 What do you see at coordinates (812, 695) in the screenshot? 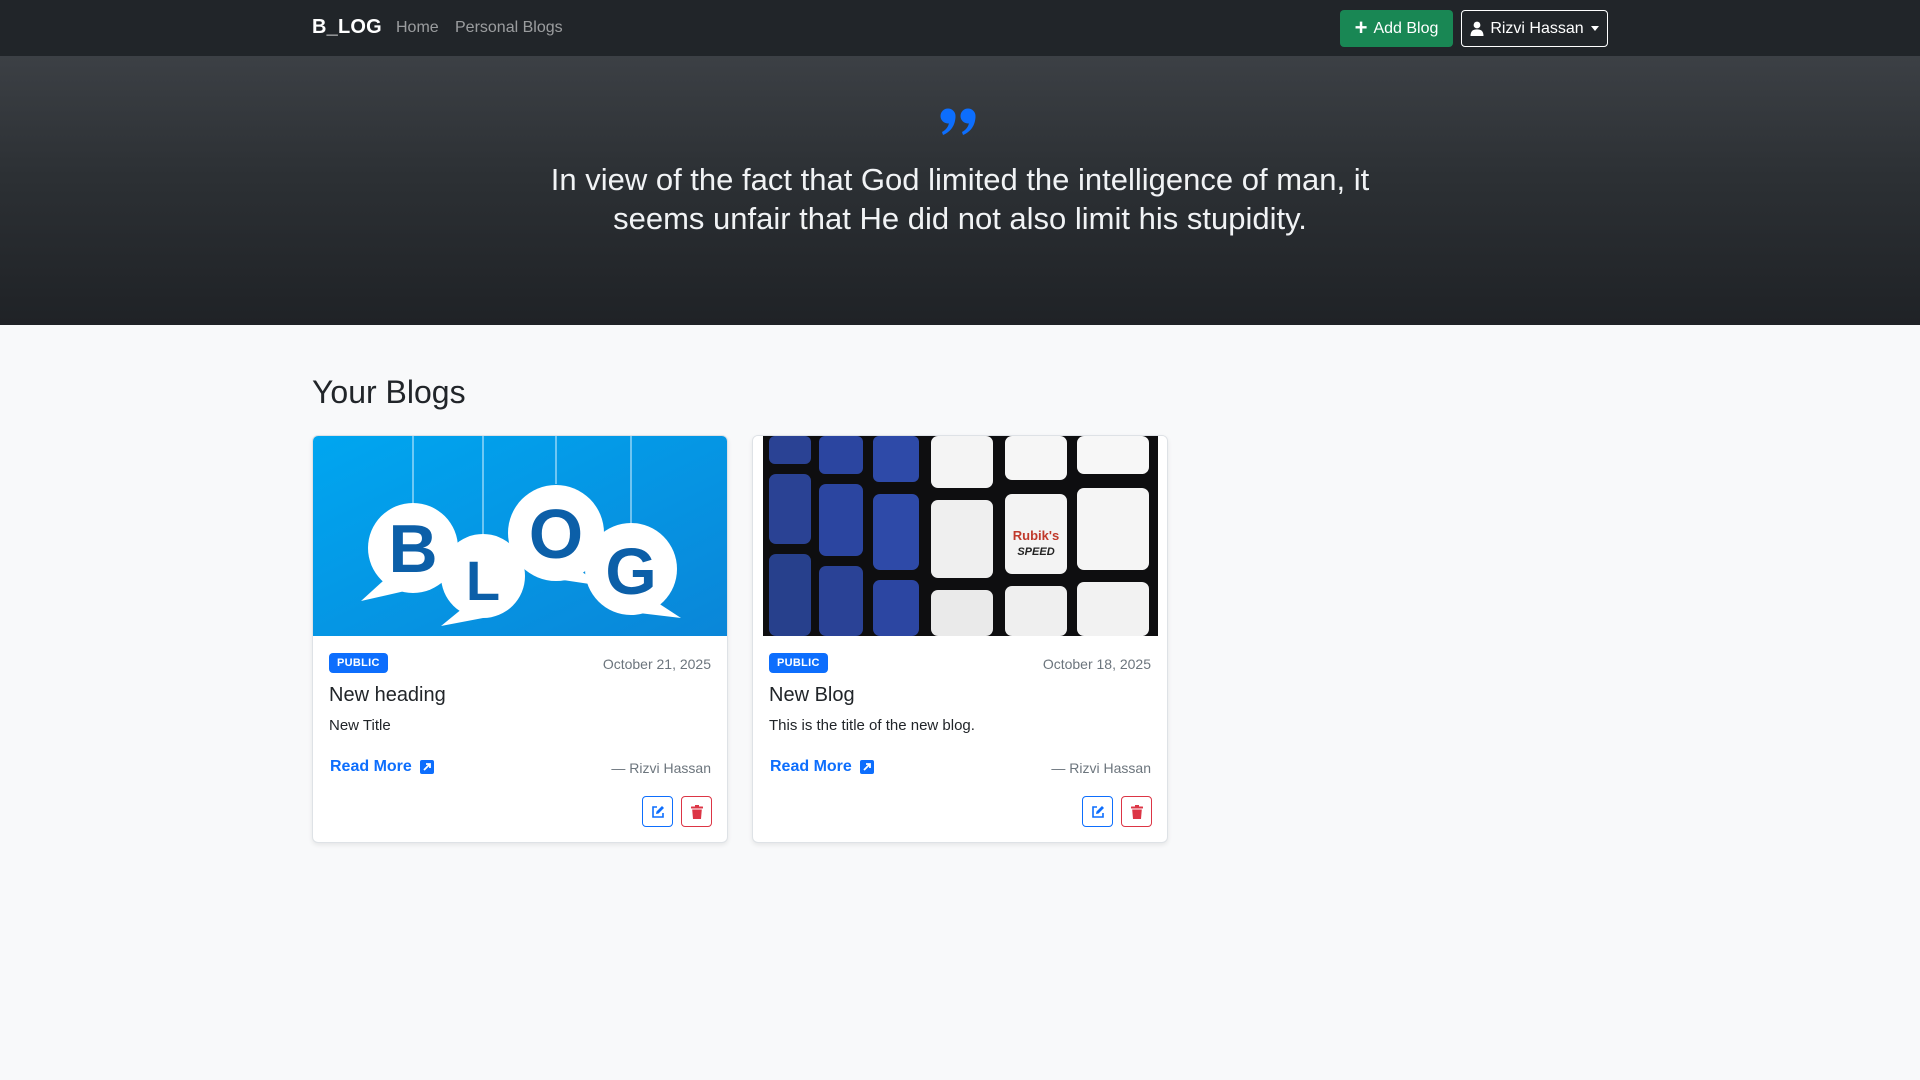
I see `blog-title: New Blog` at bounding box center [812, 695].